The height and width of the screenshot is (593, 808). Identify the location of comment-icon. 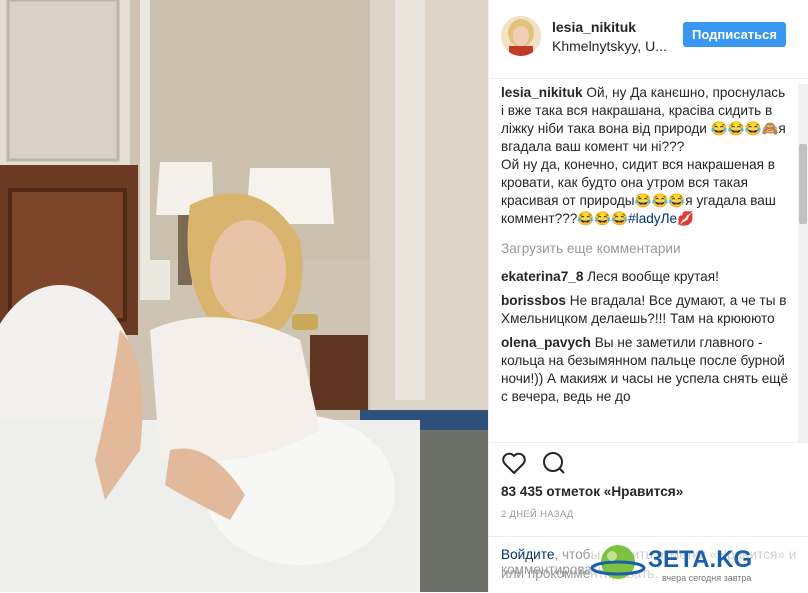
(554, 465).